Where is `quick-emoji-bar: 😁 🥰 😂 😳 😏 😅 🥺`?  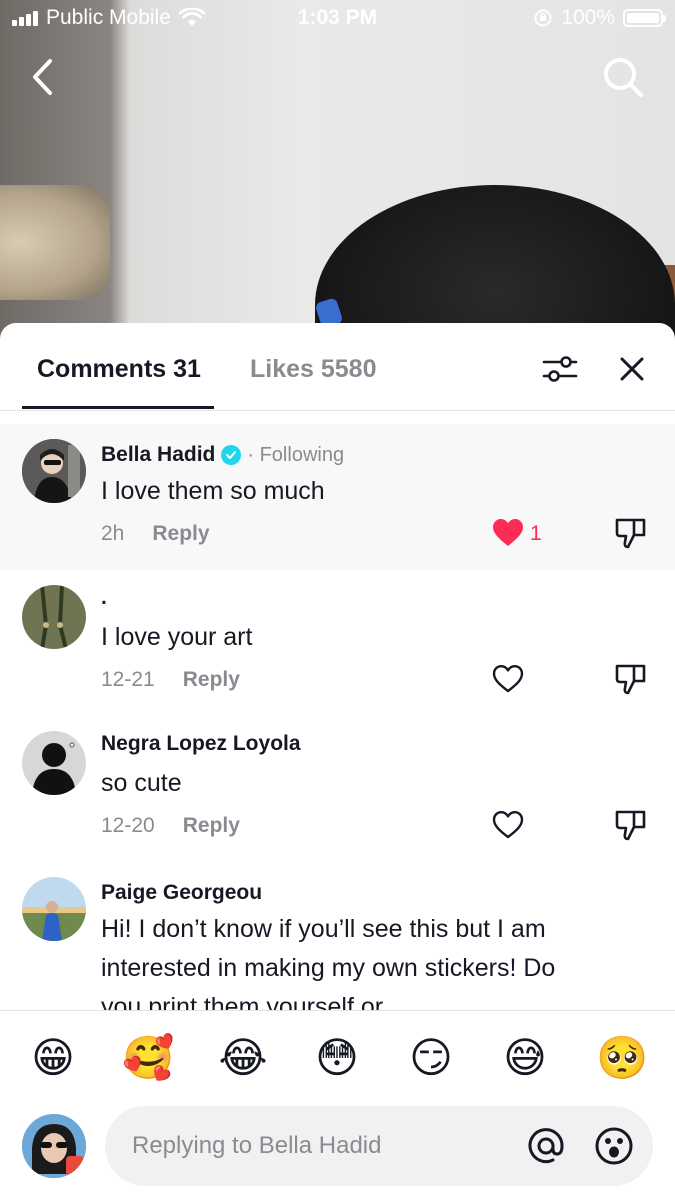 quick-emoji-bar: 😁 🥰 😂 😳 😏 😅 🥺 is located at coordinates (337, 1056).